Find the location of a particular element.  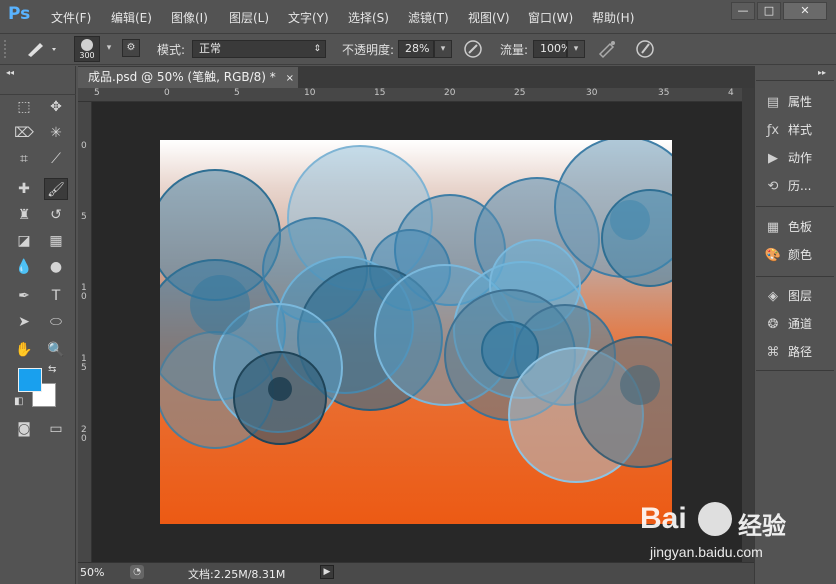

ruler-top-label: 35 is located at coordinates (664, 93).